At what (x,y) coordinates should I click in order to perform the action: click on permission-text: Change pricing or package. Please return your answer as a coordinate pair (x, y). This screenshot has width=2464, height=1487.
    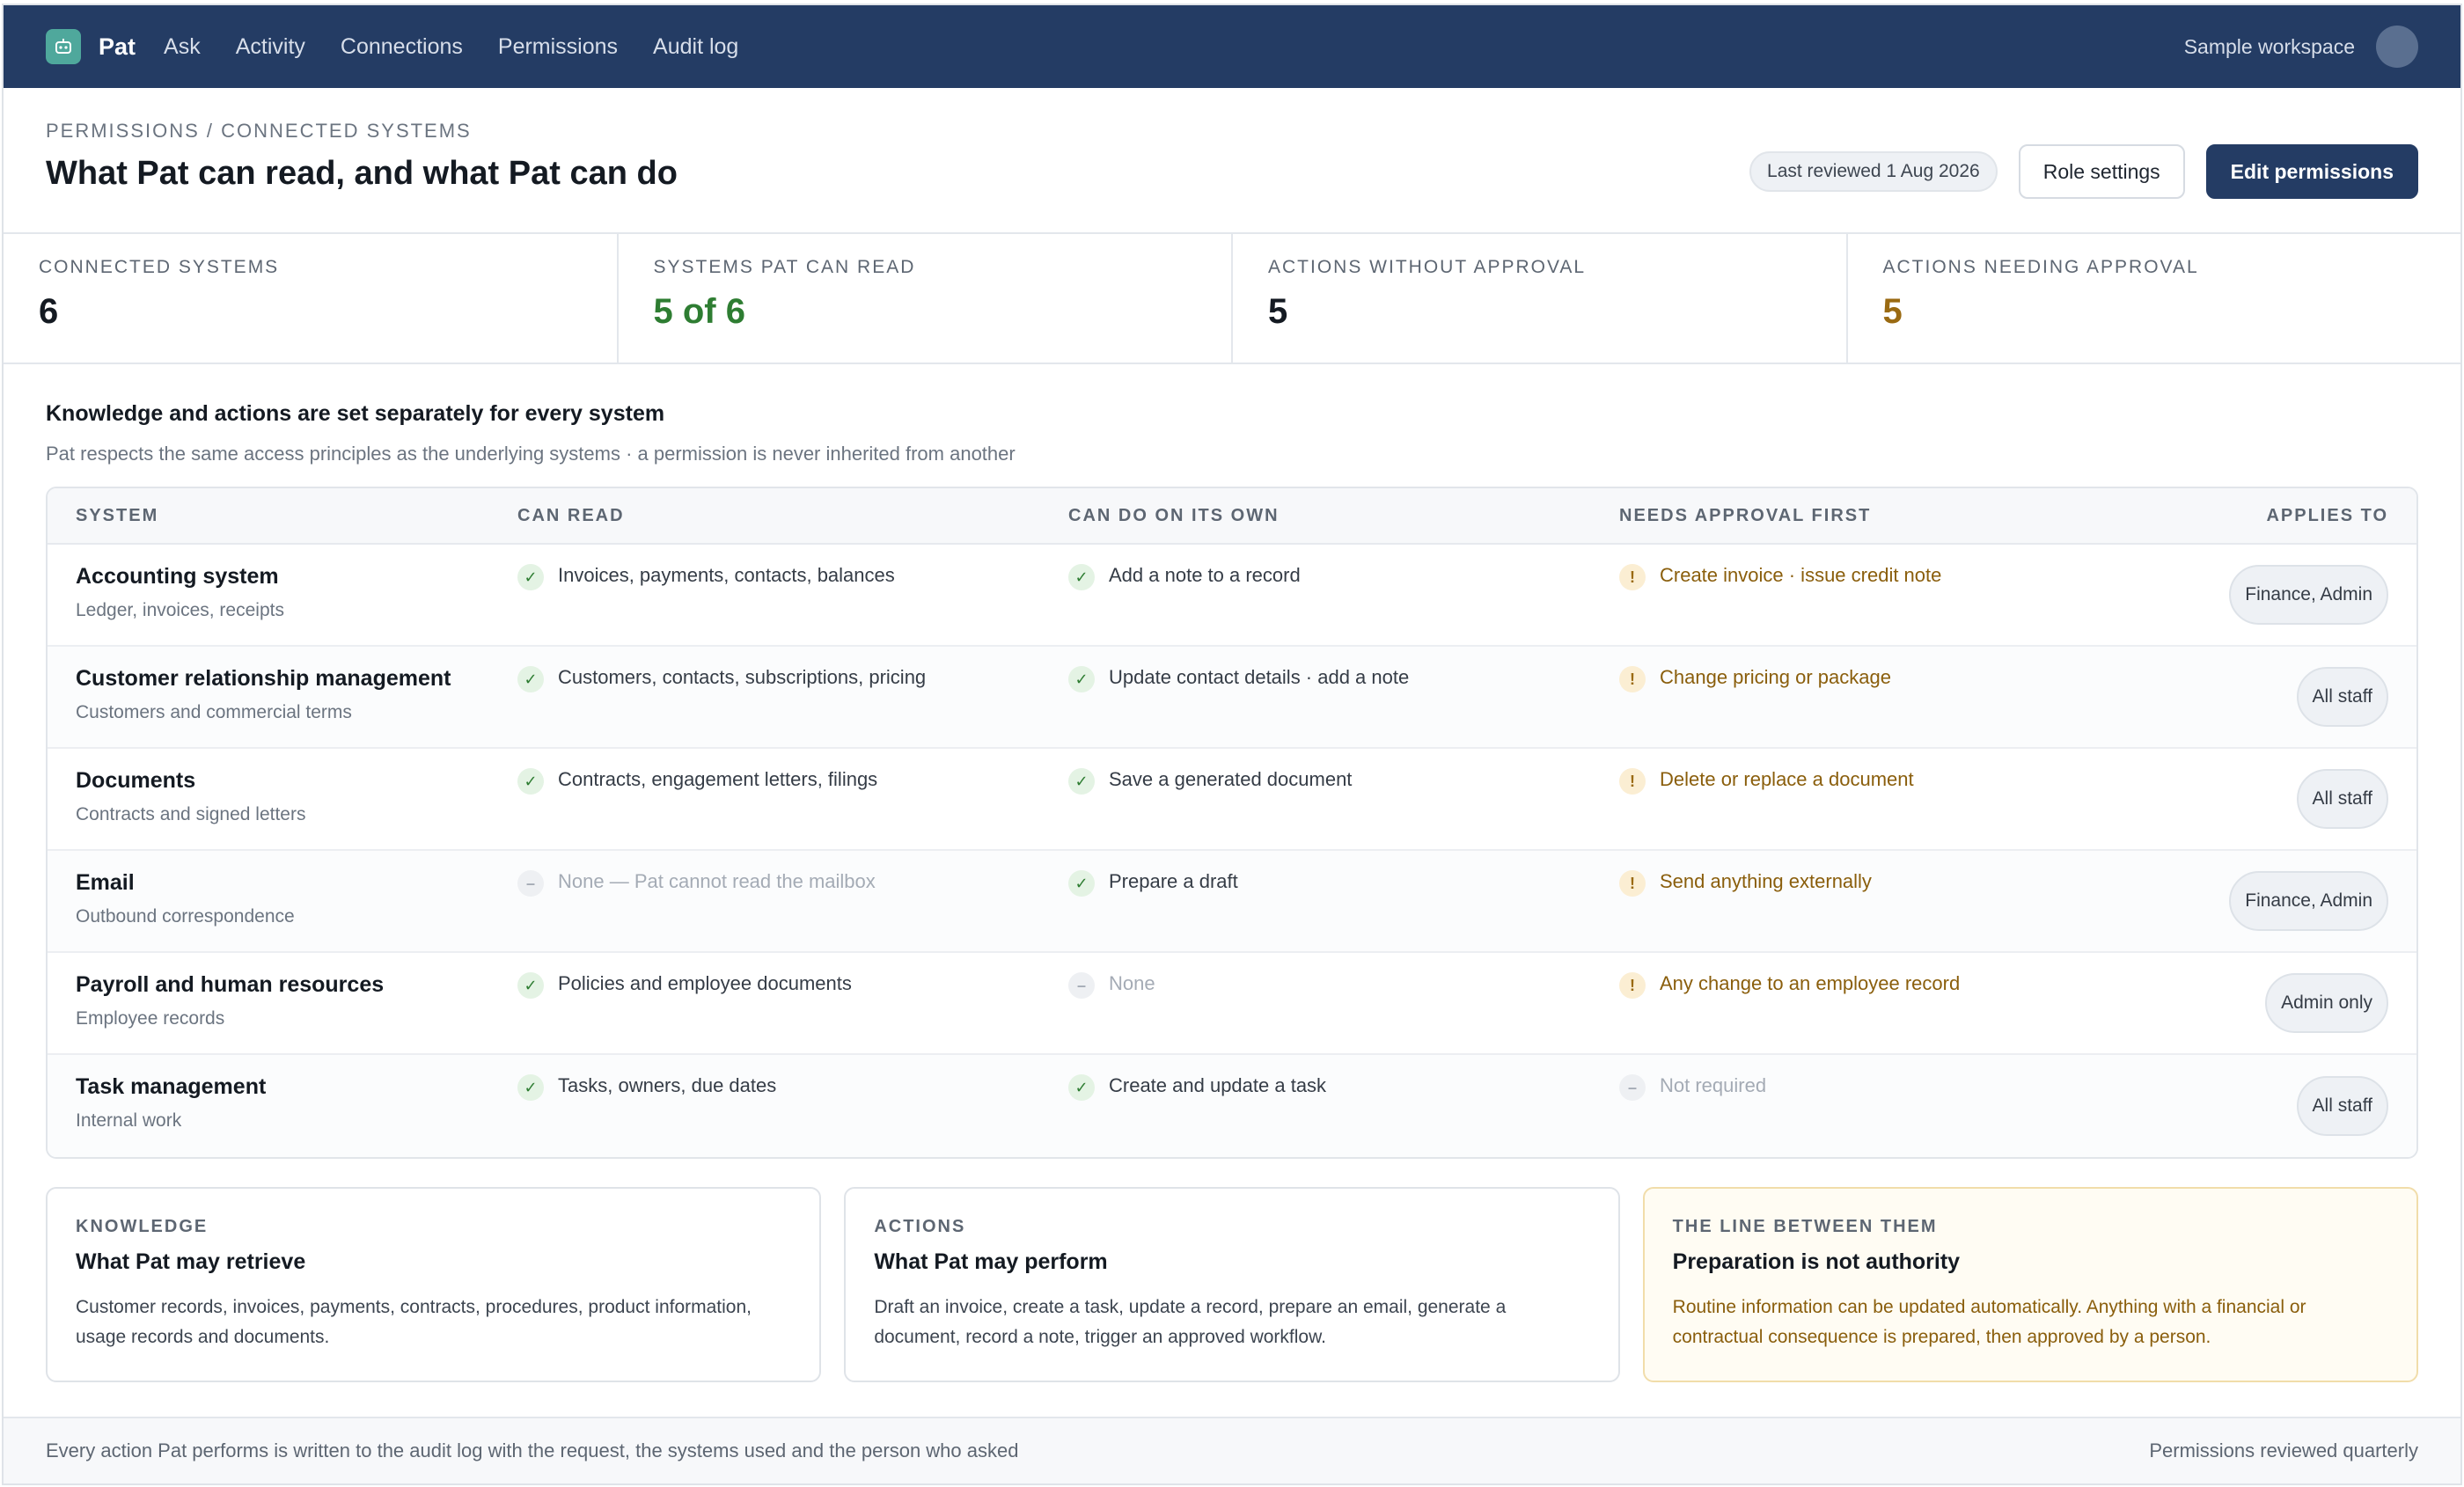
    Looking at the image, I should click on (1776, 677).